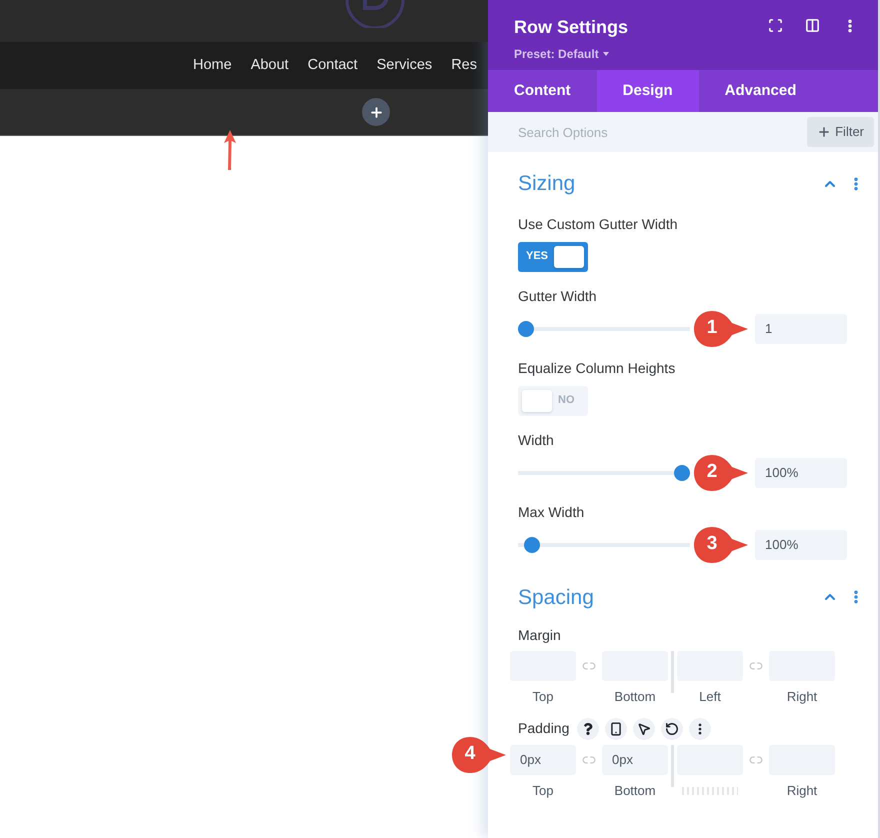  I want to click on help-icon, so click(588, 729).